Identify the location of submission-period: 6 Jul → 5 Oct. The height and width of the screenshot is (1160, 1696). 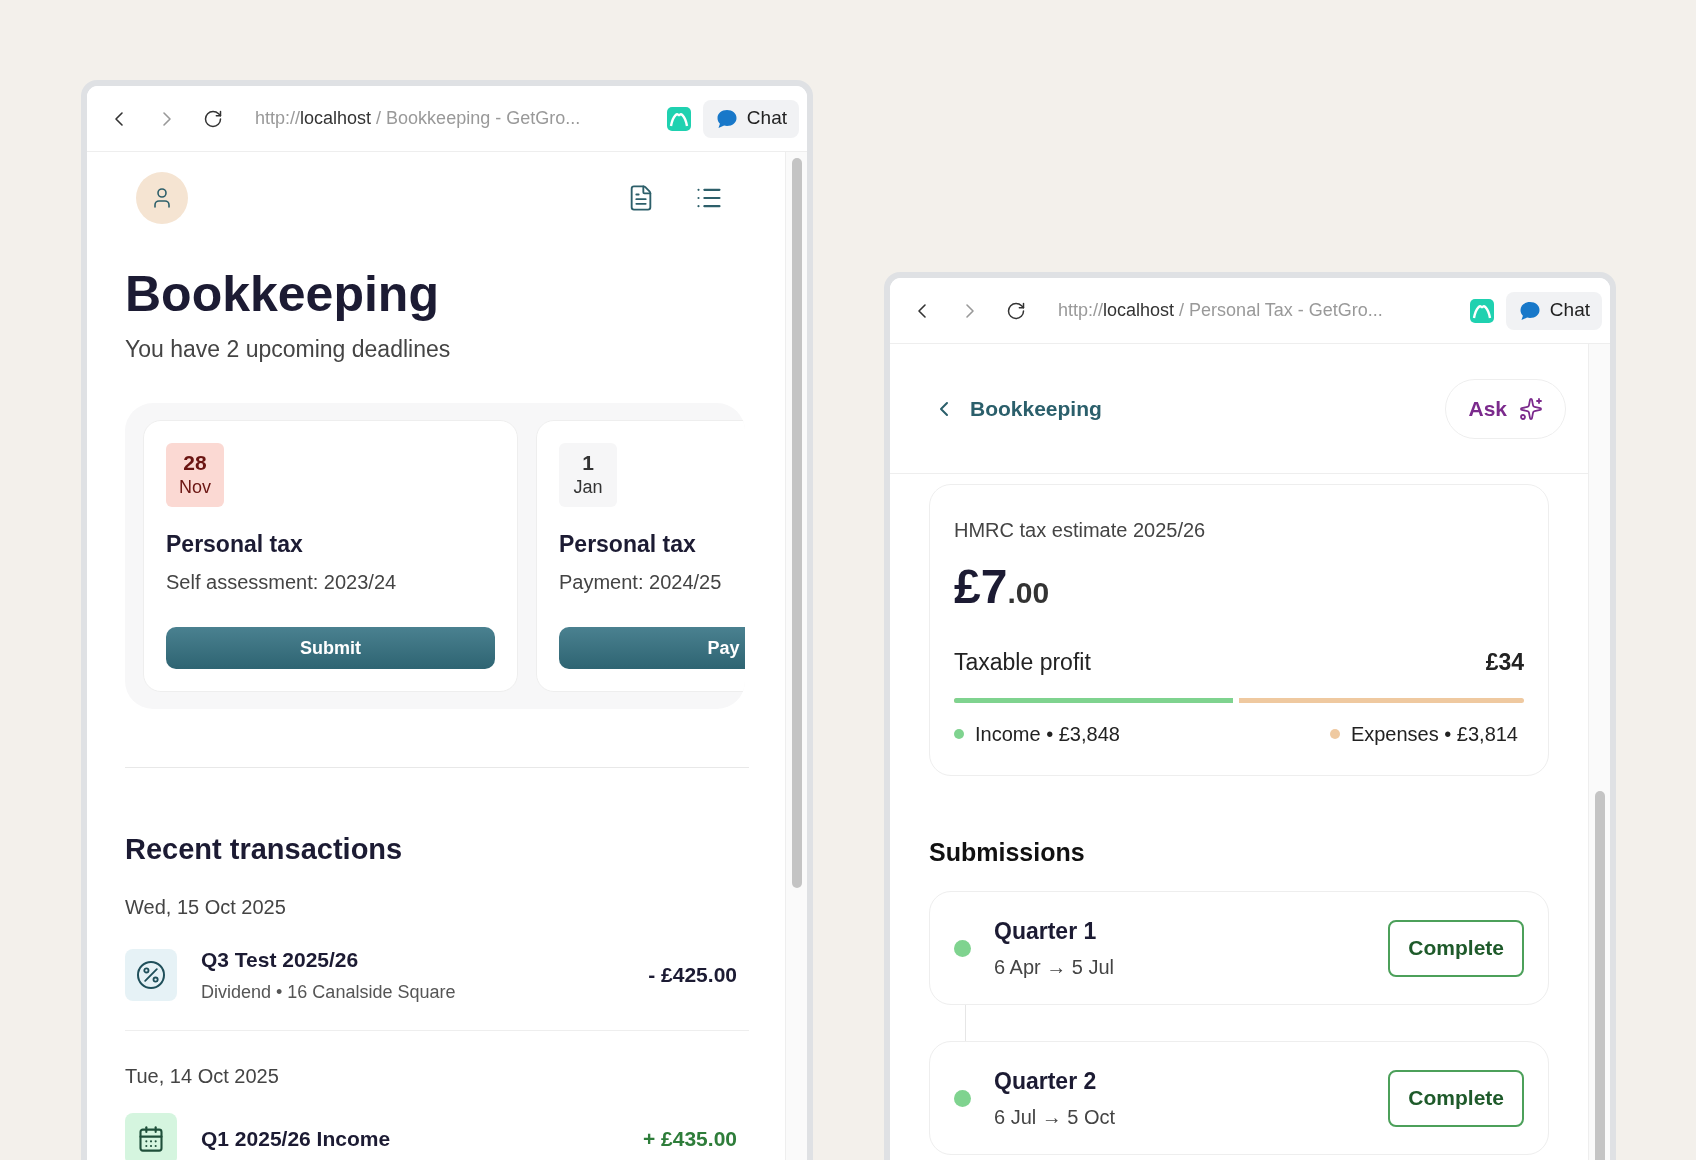
(1055, 1118).